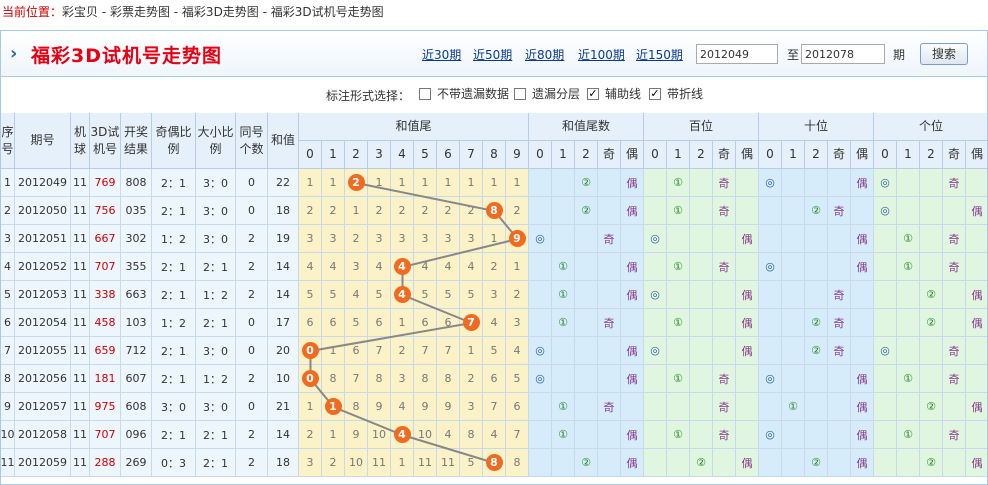 This screenshot has width=988, height=485. I want to click on period-link-50: 近50期, so click(492, 54).